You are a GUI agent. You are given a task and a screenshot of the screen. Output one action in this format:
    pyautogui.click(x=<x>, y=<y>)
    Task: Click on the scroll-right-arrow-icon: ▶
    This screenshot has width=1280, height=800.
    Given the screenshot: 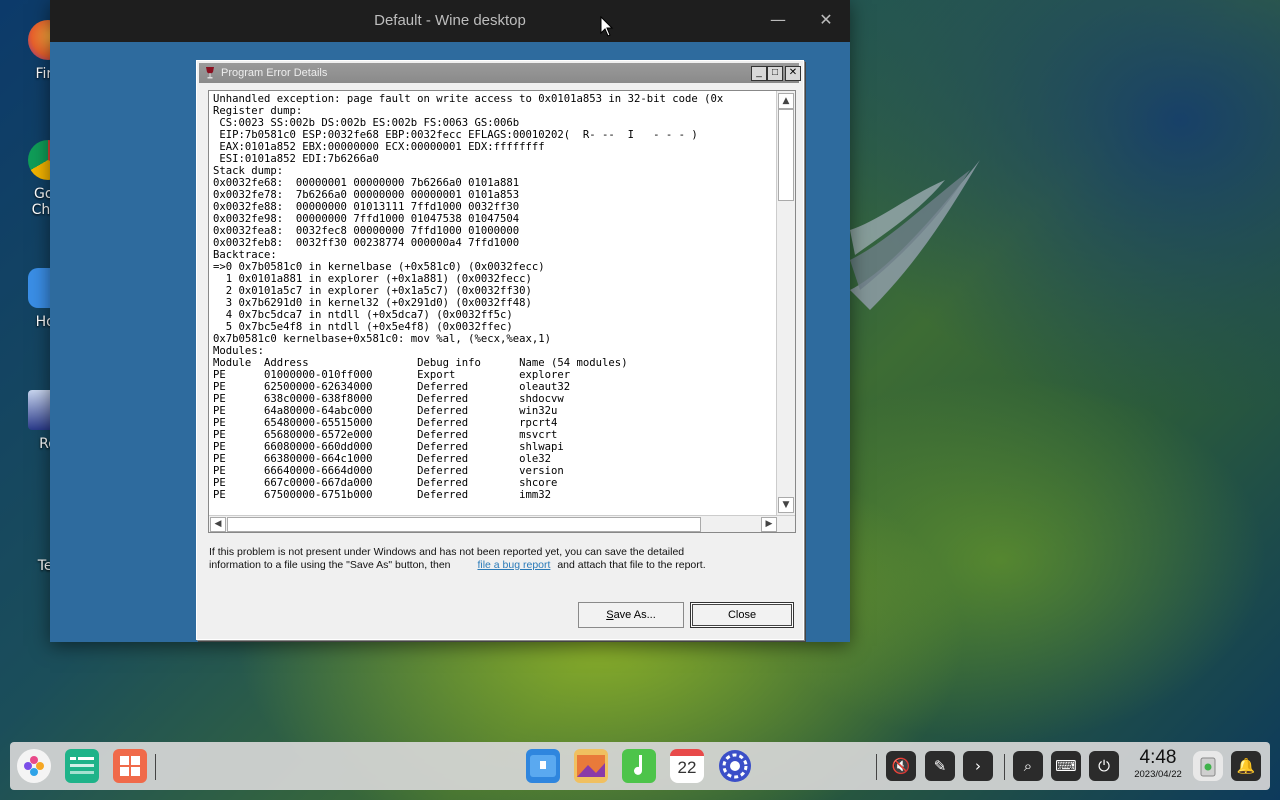 What is the action you would take?
    pyautogui.click(x=769, y=524)
    